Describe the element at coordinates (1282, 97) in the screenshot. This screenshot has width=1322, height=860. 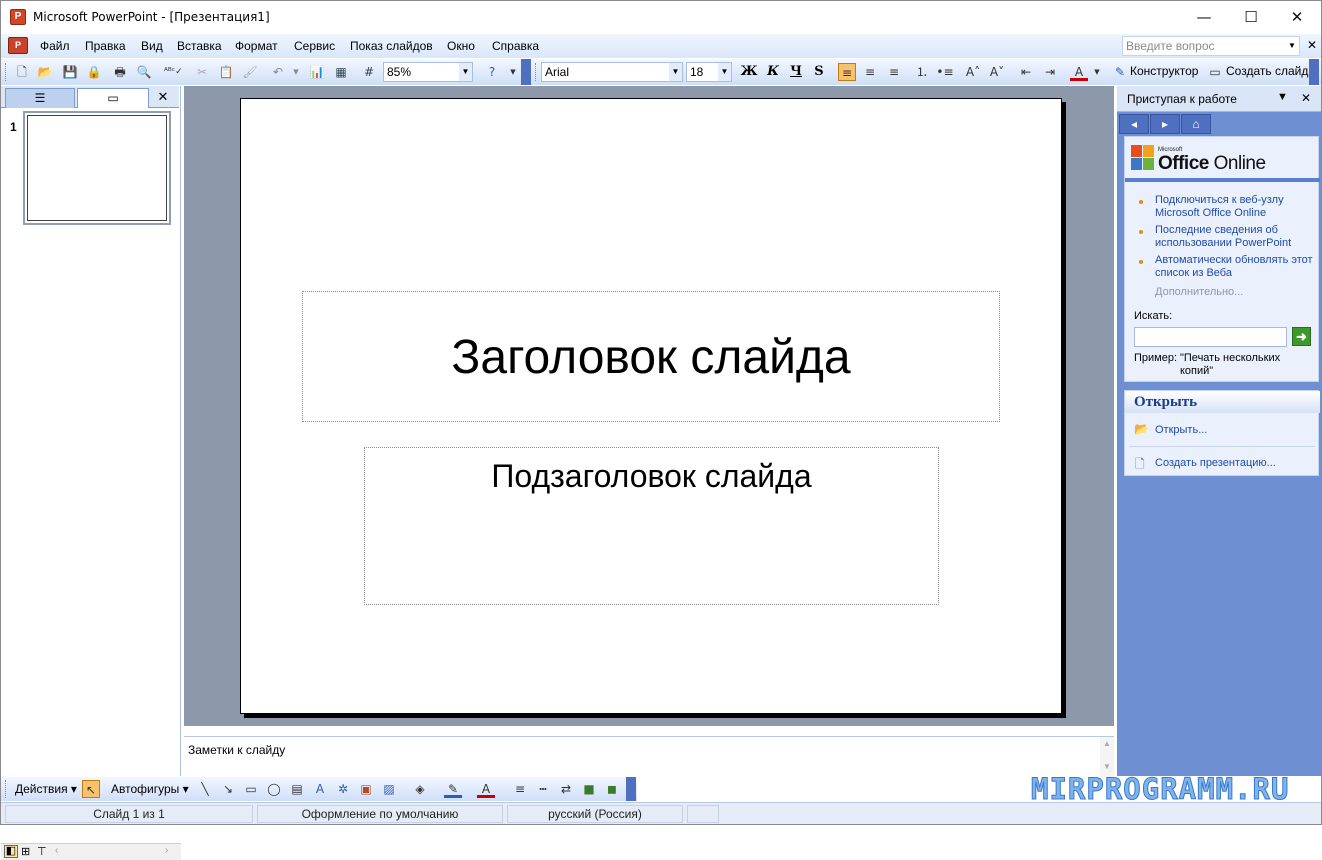
I see `task-pane-menu-icon: ▼` at that location.